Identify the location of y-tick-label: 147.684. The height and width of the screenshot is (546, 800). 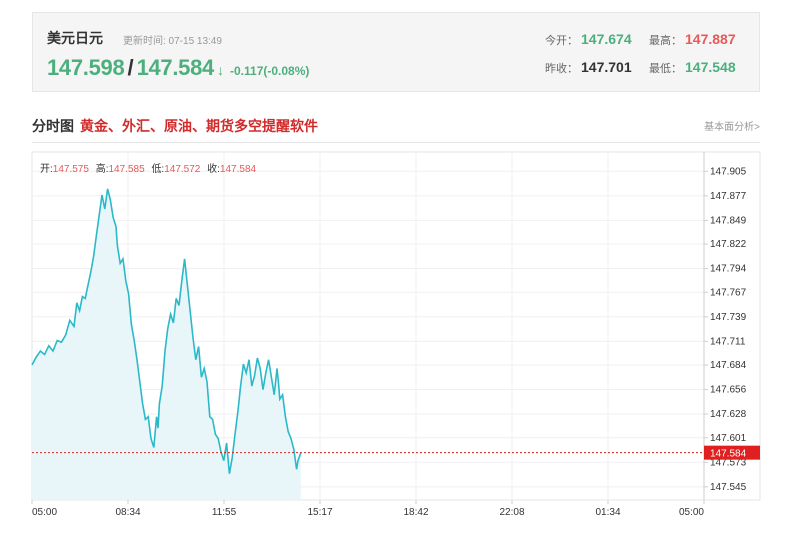
(728, 365).